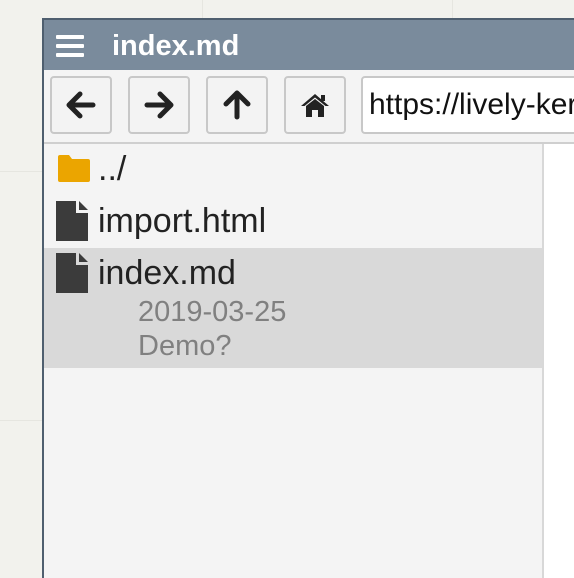  I want to click on back-button, so click(81, 105).